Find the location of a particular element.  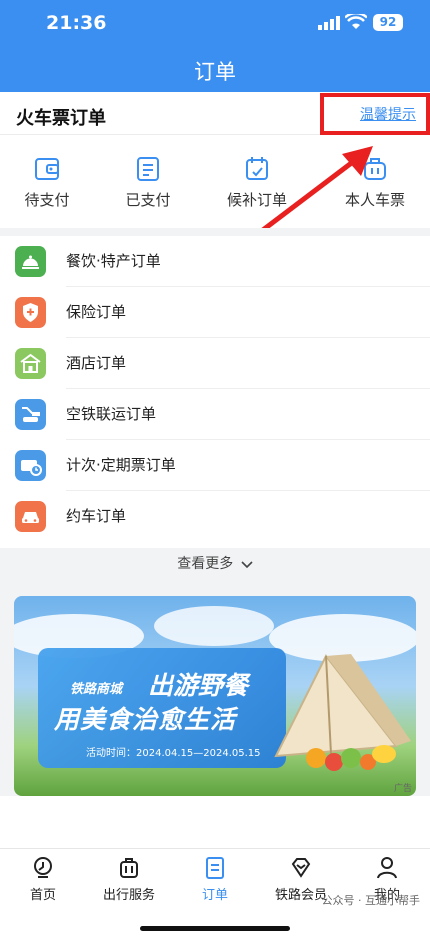

ad-tag: 广告 is located at coordinates (402, 789).